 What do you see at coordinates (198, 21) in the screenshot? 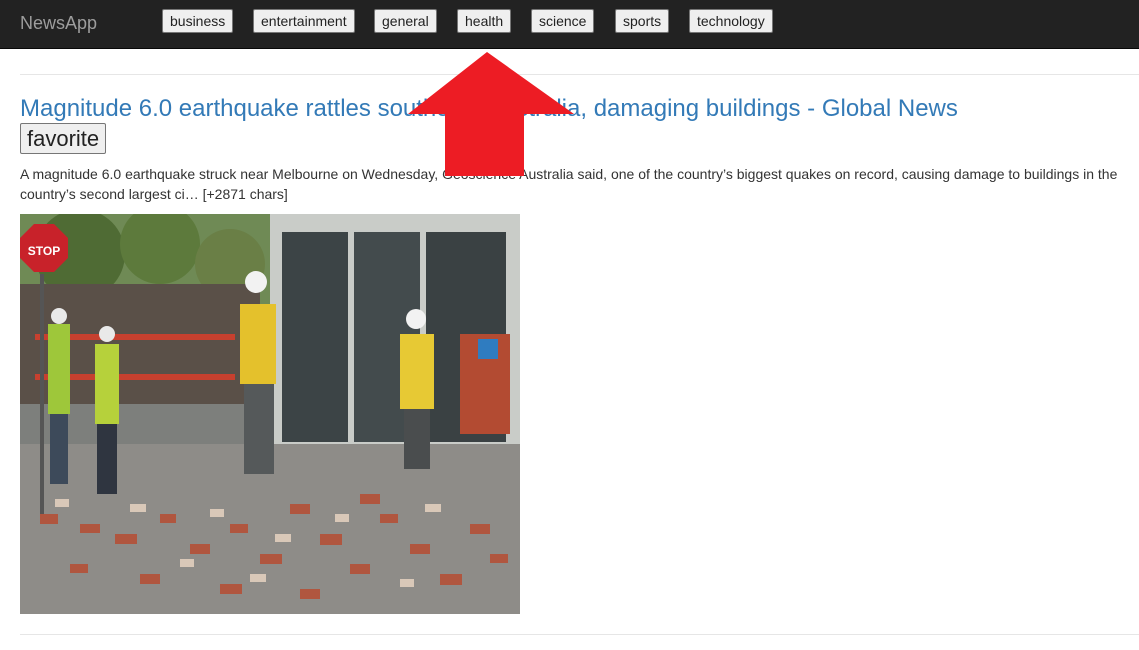
I see `category-business-button: business` at bounding box center [198, 21].